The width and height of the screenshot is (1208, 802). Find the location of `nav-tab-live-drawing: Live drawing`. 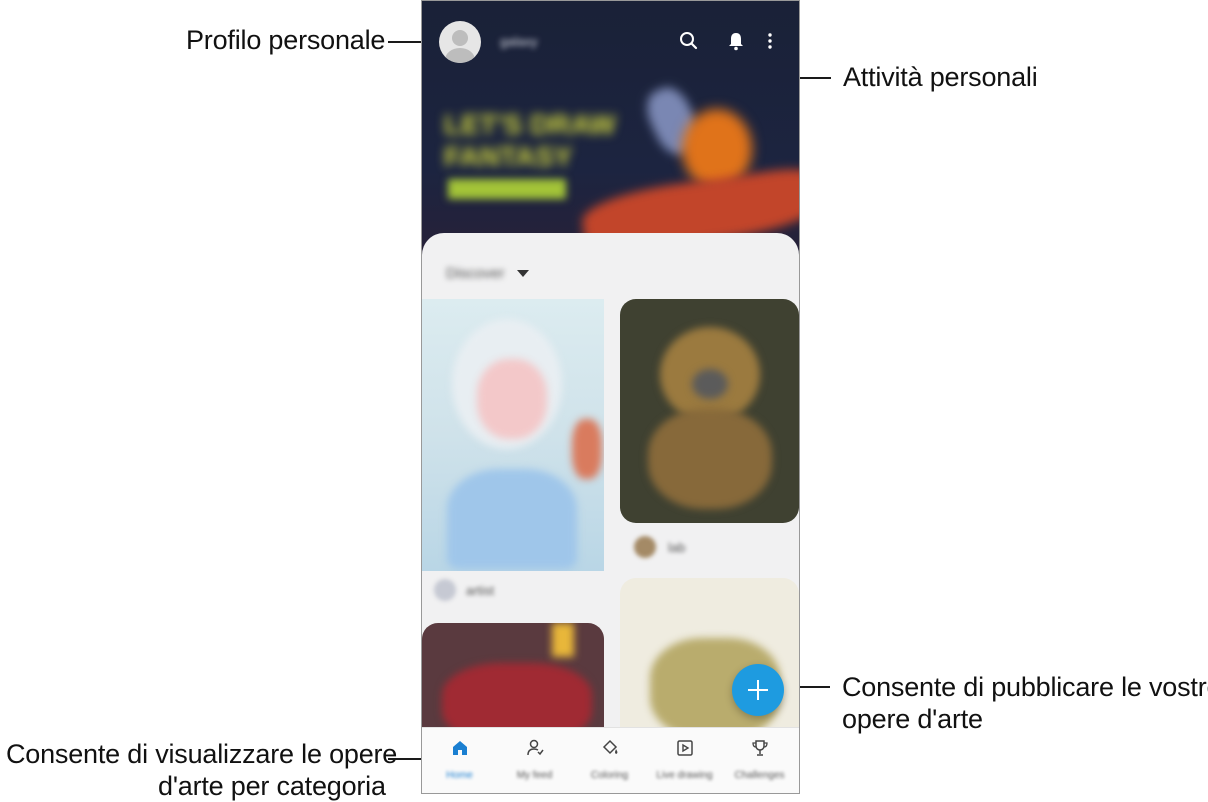

nav-tab-live-drawing: Live drawing is located at coordinates (684, 760).